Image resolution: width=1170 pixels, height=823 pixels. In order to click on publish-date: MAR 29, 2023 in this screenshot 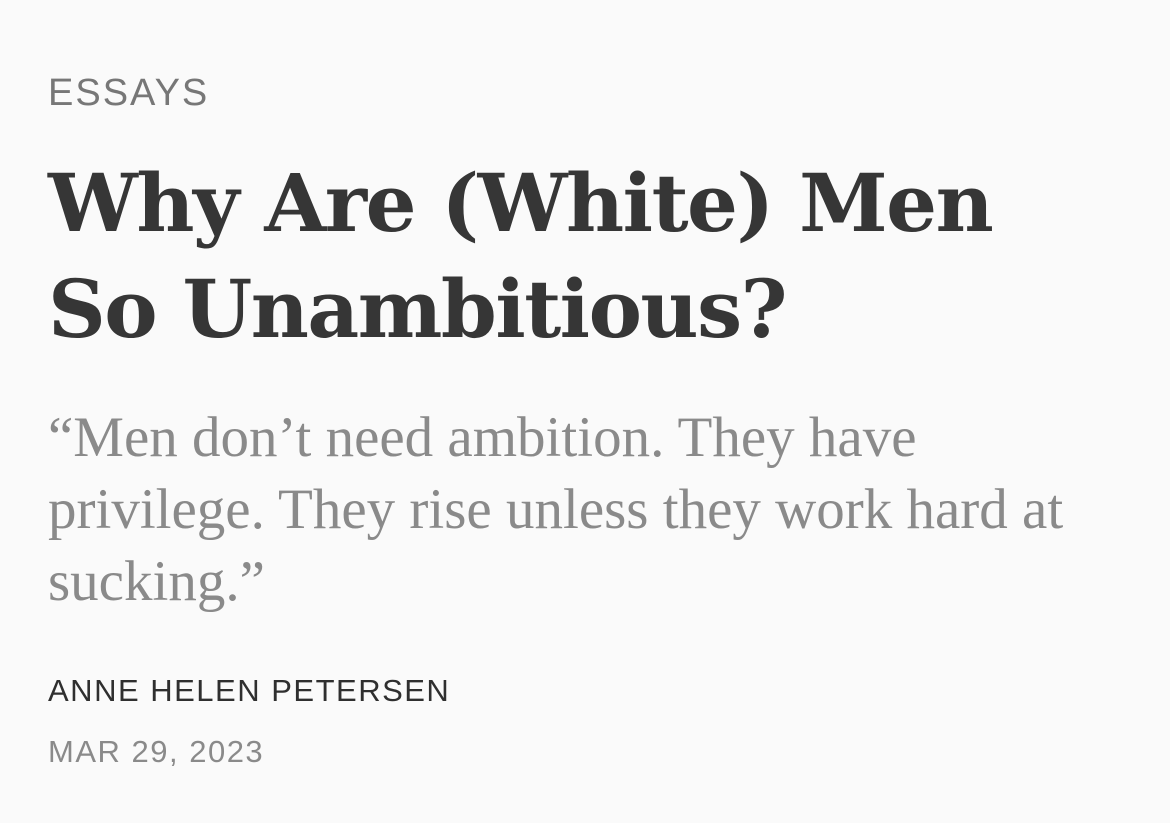, I will do `click(156, 751)`.